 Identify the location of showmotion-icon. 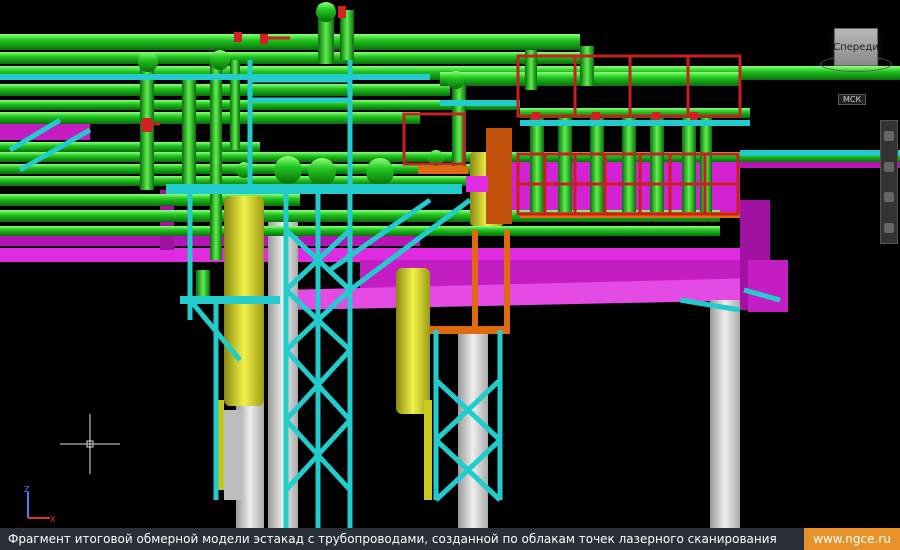
(889, 227).